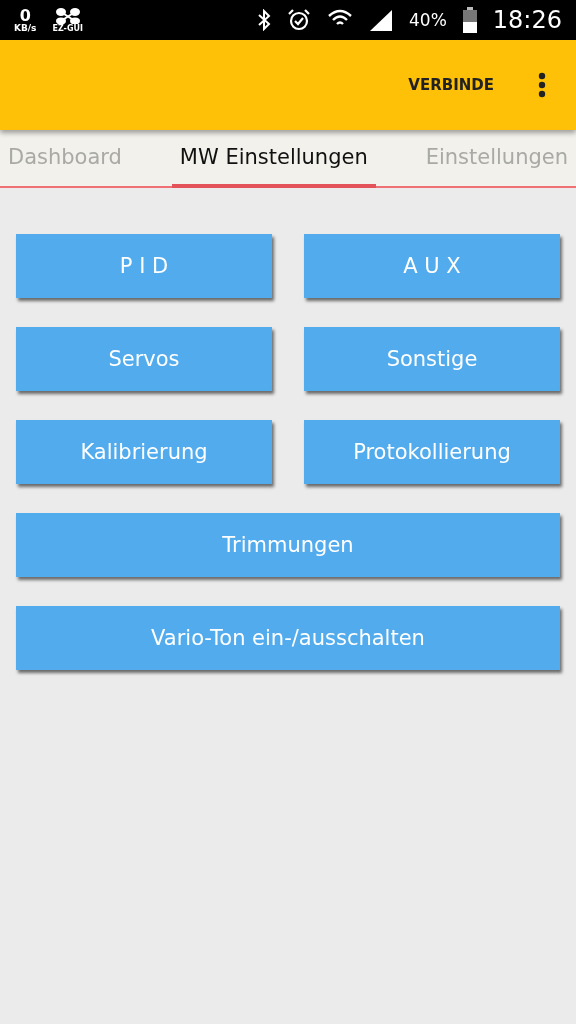 This screenshot has width=576, height=1024. What do you see at coordinates (299, 20) in the screenshot?
I see `alarm-clock-icon` at bounding box center [299, 20].